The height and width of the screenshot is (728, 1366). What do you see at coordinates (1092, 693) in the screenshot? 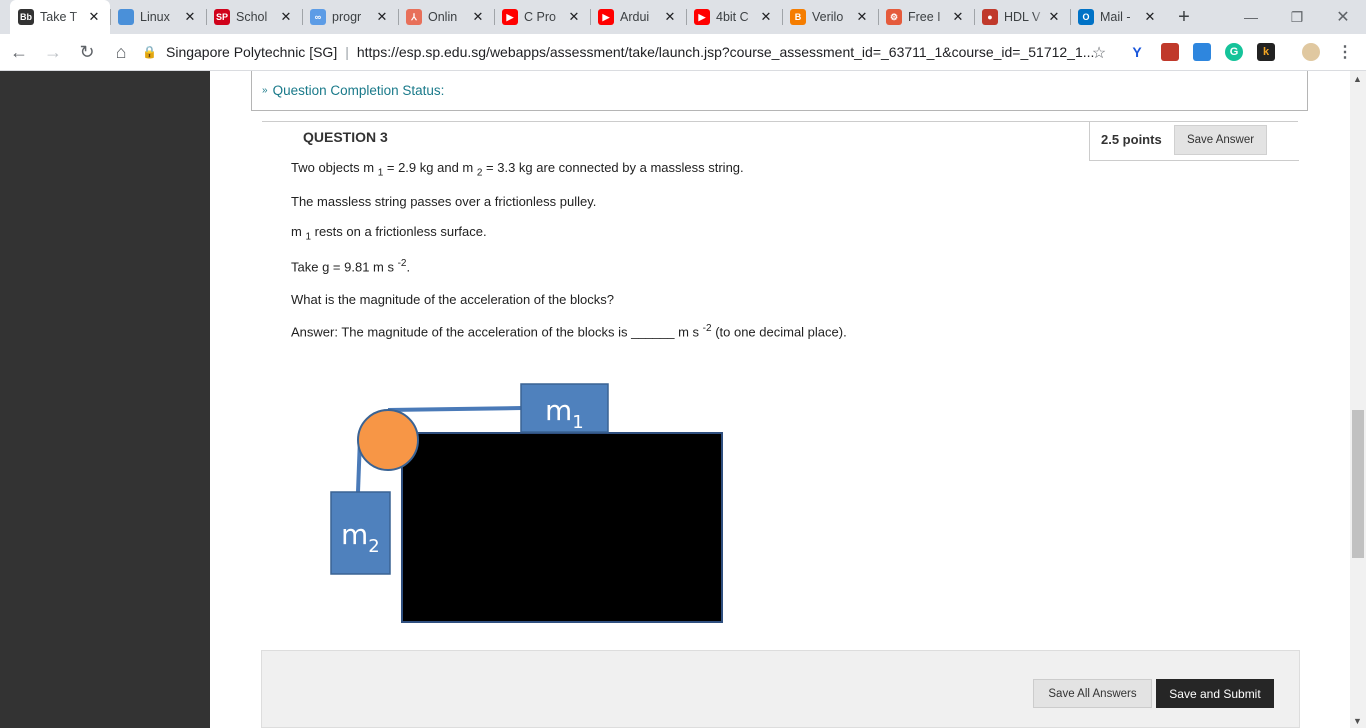
I see `save-all-answers-button: Save All Answers` at bounding box center [1092, 693].